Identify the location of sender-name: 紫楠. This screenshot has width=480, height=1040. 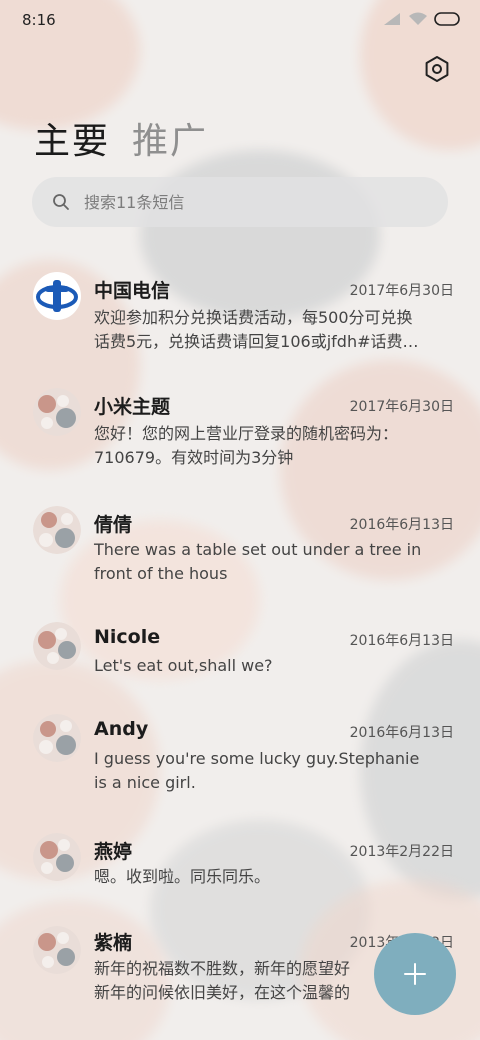
(113, 943).